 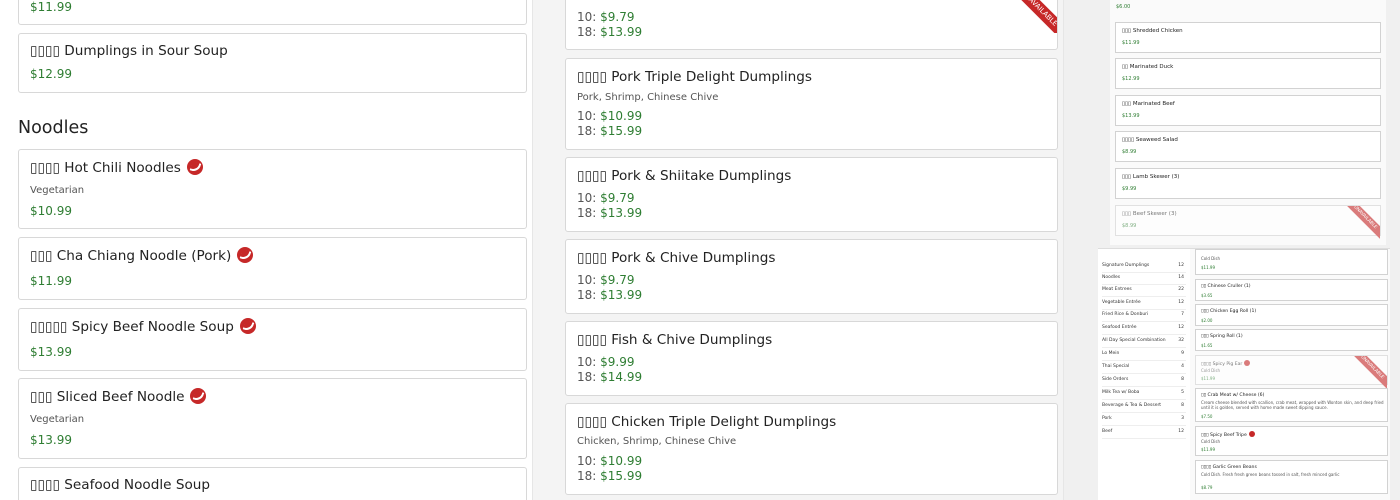 I want to click on thumb-item-name: ▯▯▯ Shredded Chicken, so click(x=1152, y=31).